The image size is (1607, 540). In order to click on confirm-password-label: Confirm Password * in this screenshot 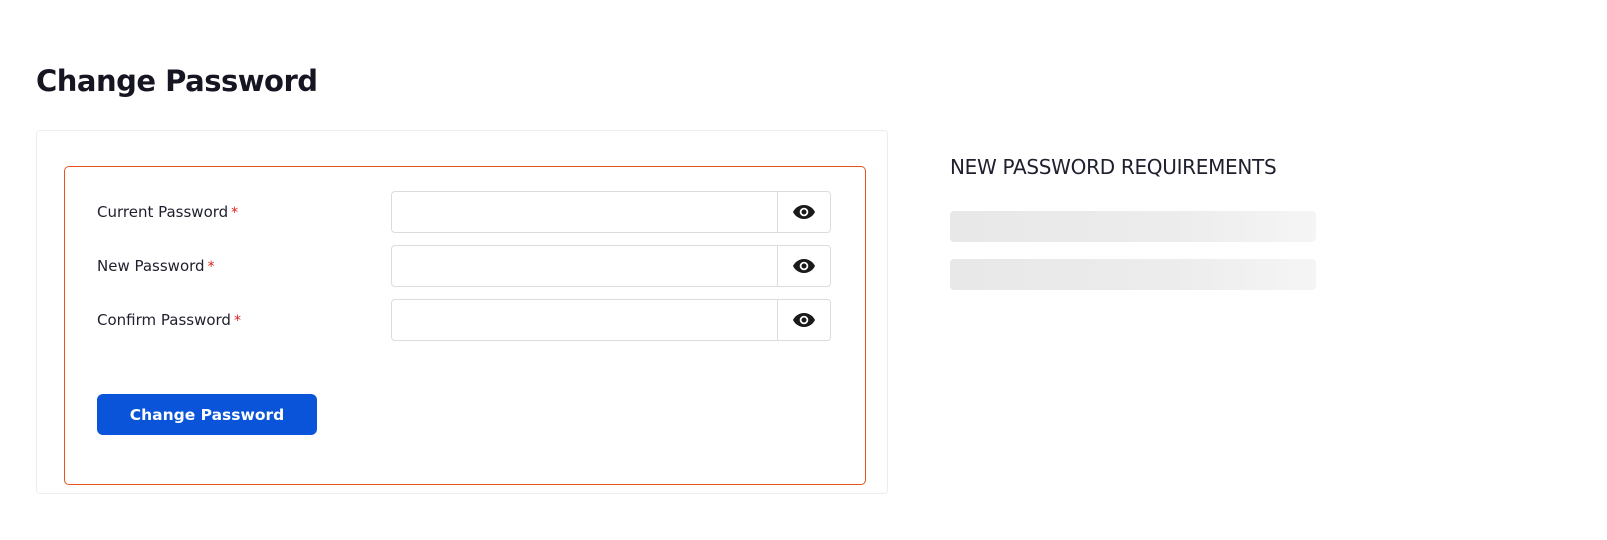, I will do `click(169, 320)`.